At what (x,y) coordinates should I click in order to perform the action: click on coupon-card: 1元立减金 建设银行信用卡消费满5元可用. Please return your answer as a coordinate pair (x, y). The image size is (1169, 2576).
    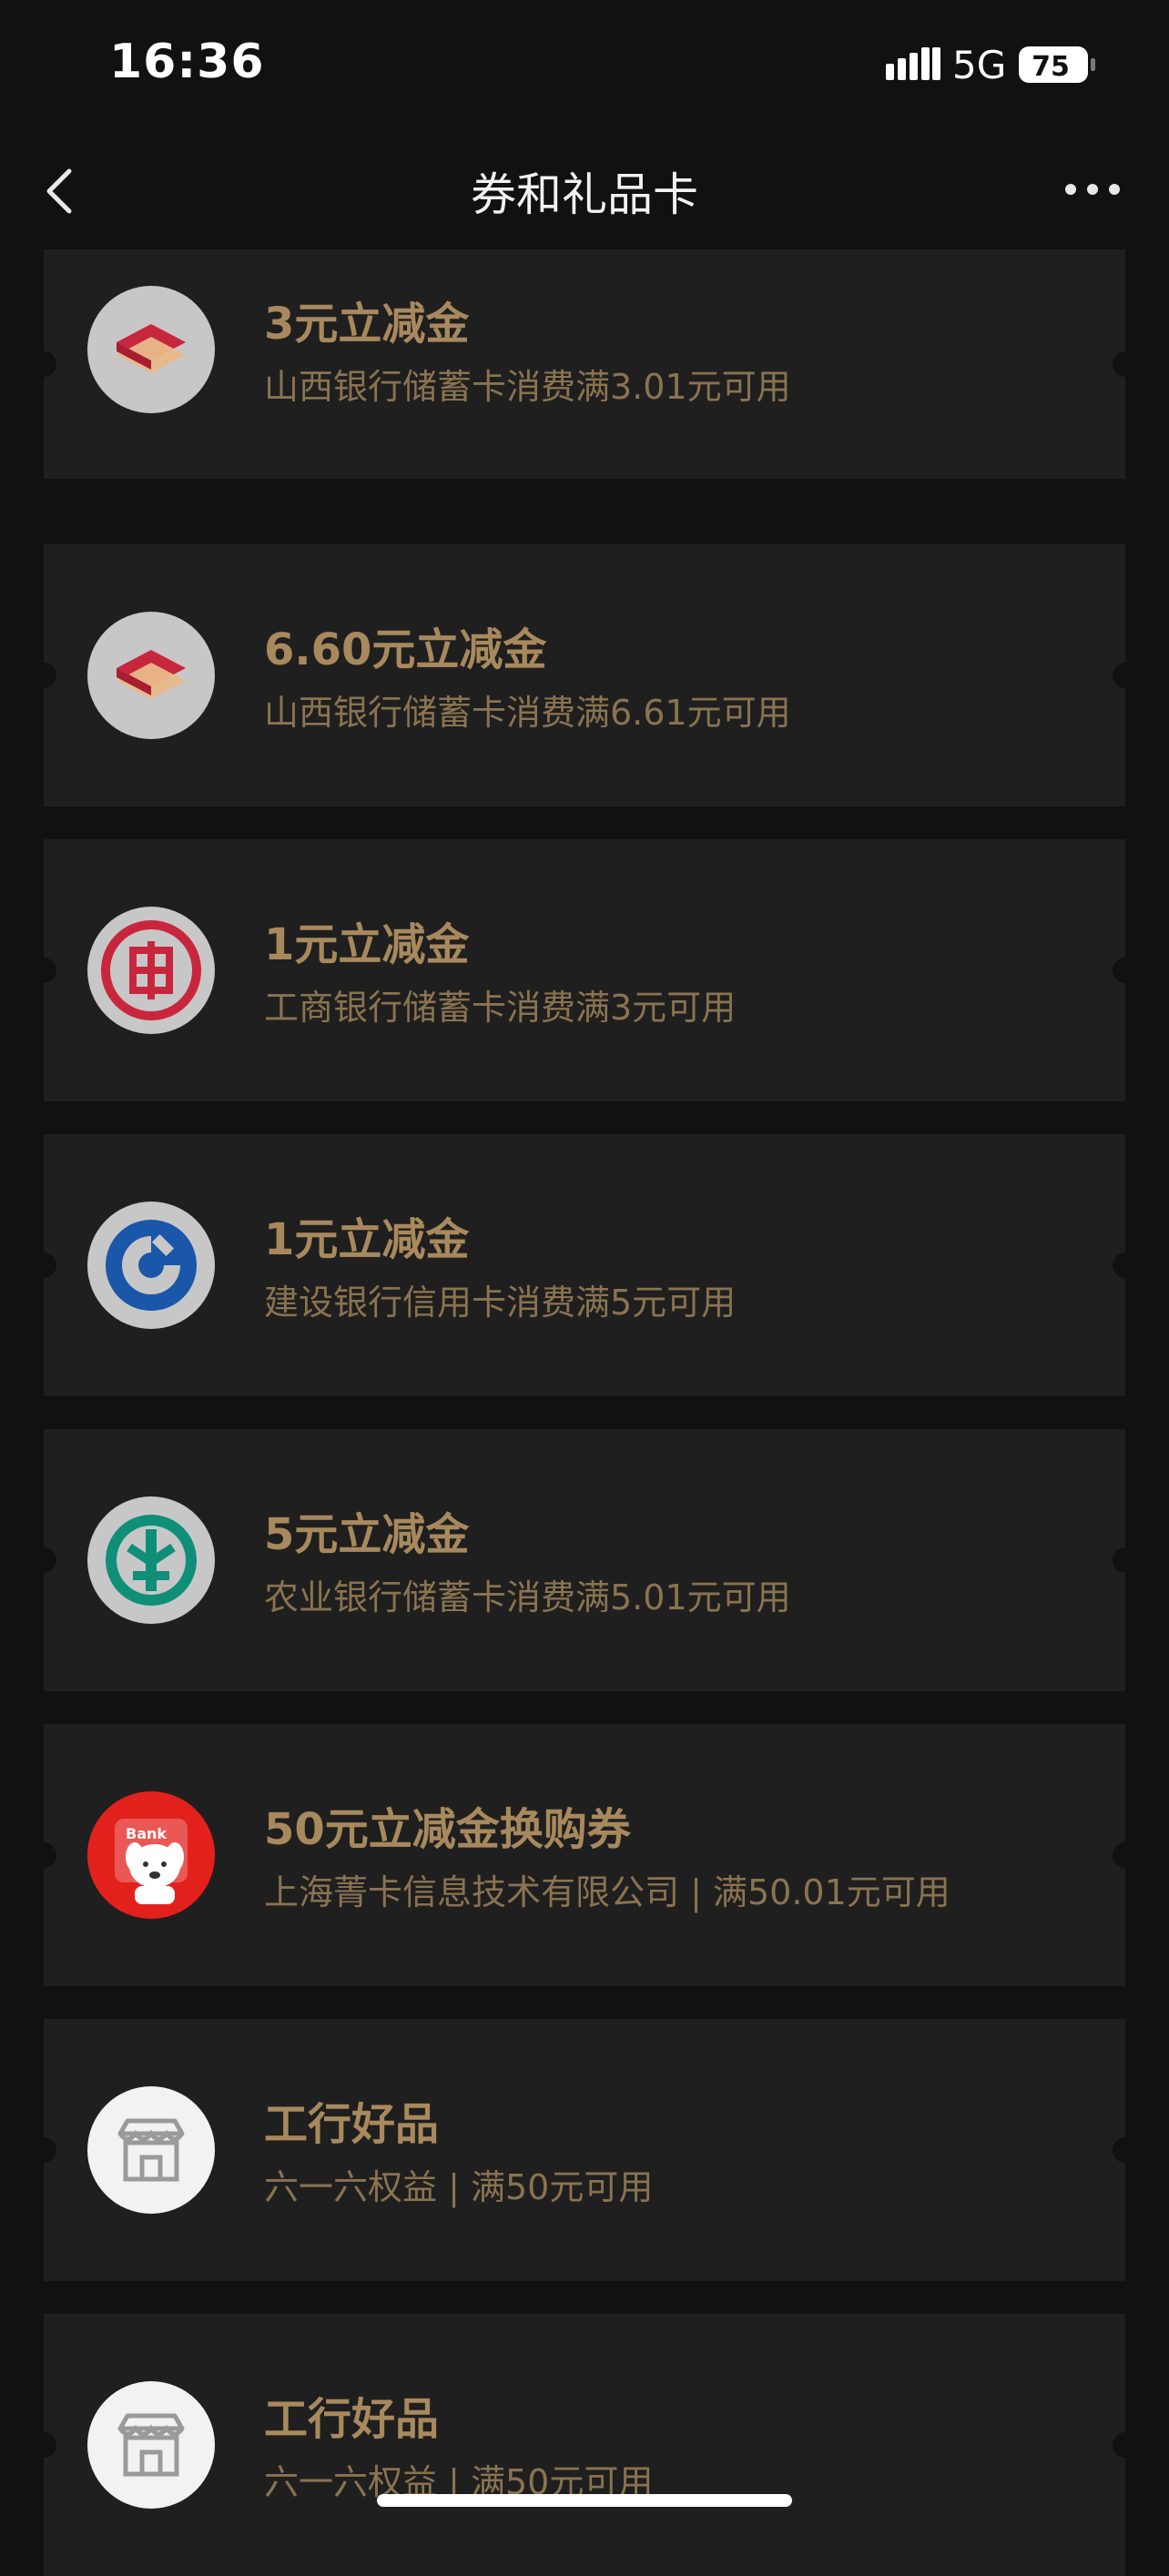
    Looking at the image, I should click on (584, 1265).